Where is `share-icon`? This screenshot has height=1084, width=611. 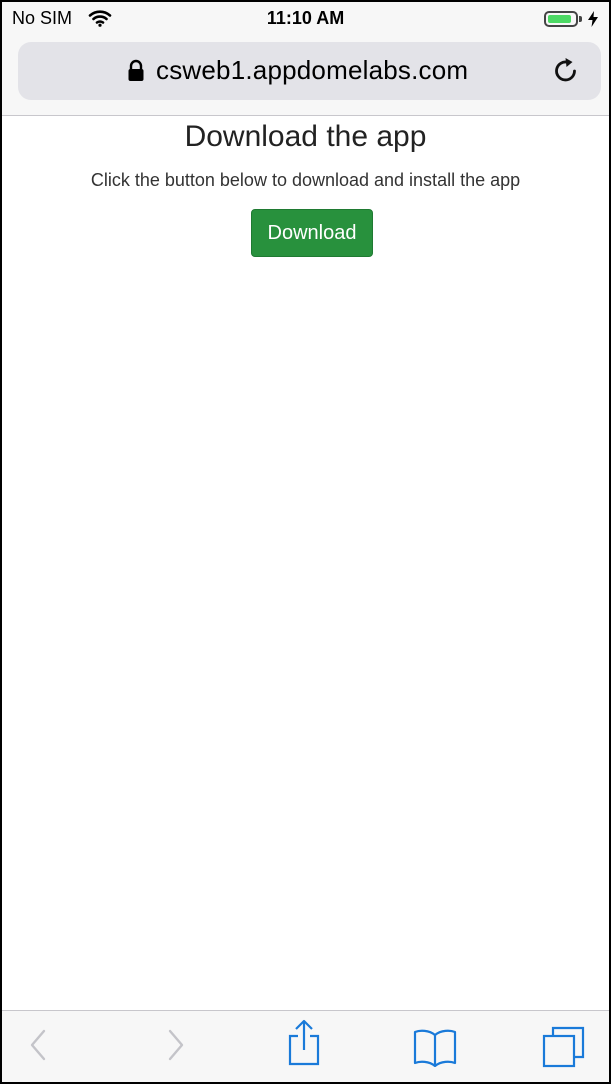 share-icon is located at coordinates (304, 1045).